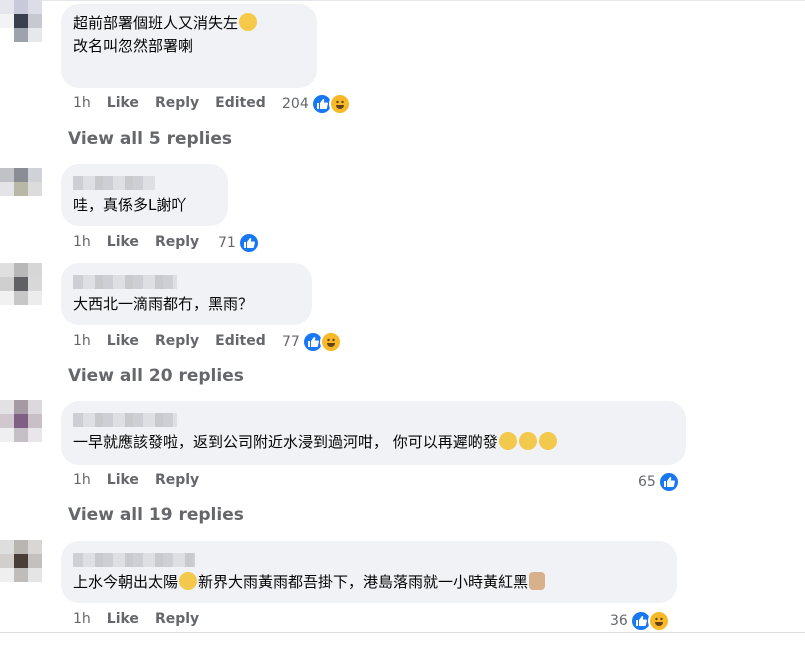 The image size is (805, 645). What do you see at coordinates (189, 23) in the screenshot?
I see `comment-text: 超前部署個班人又消失左` at bounding box center [189, 23].